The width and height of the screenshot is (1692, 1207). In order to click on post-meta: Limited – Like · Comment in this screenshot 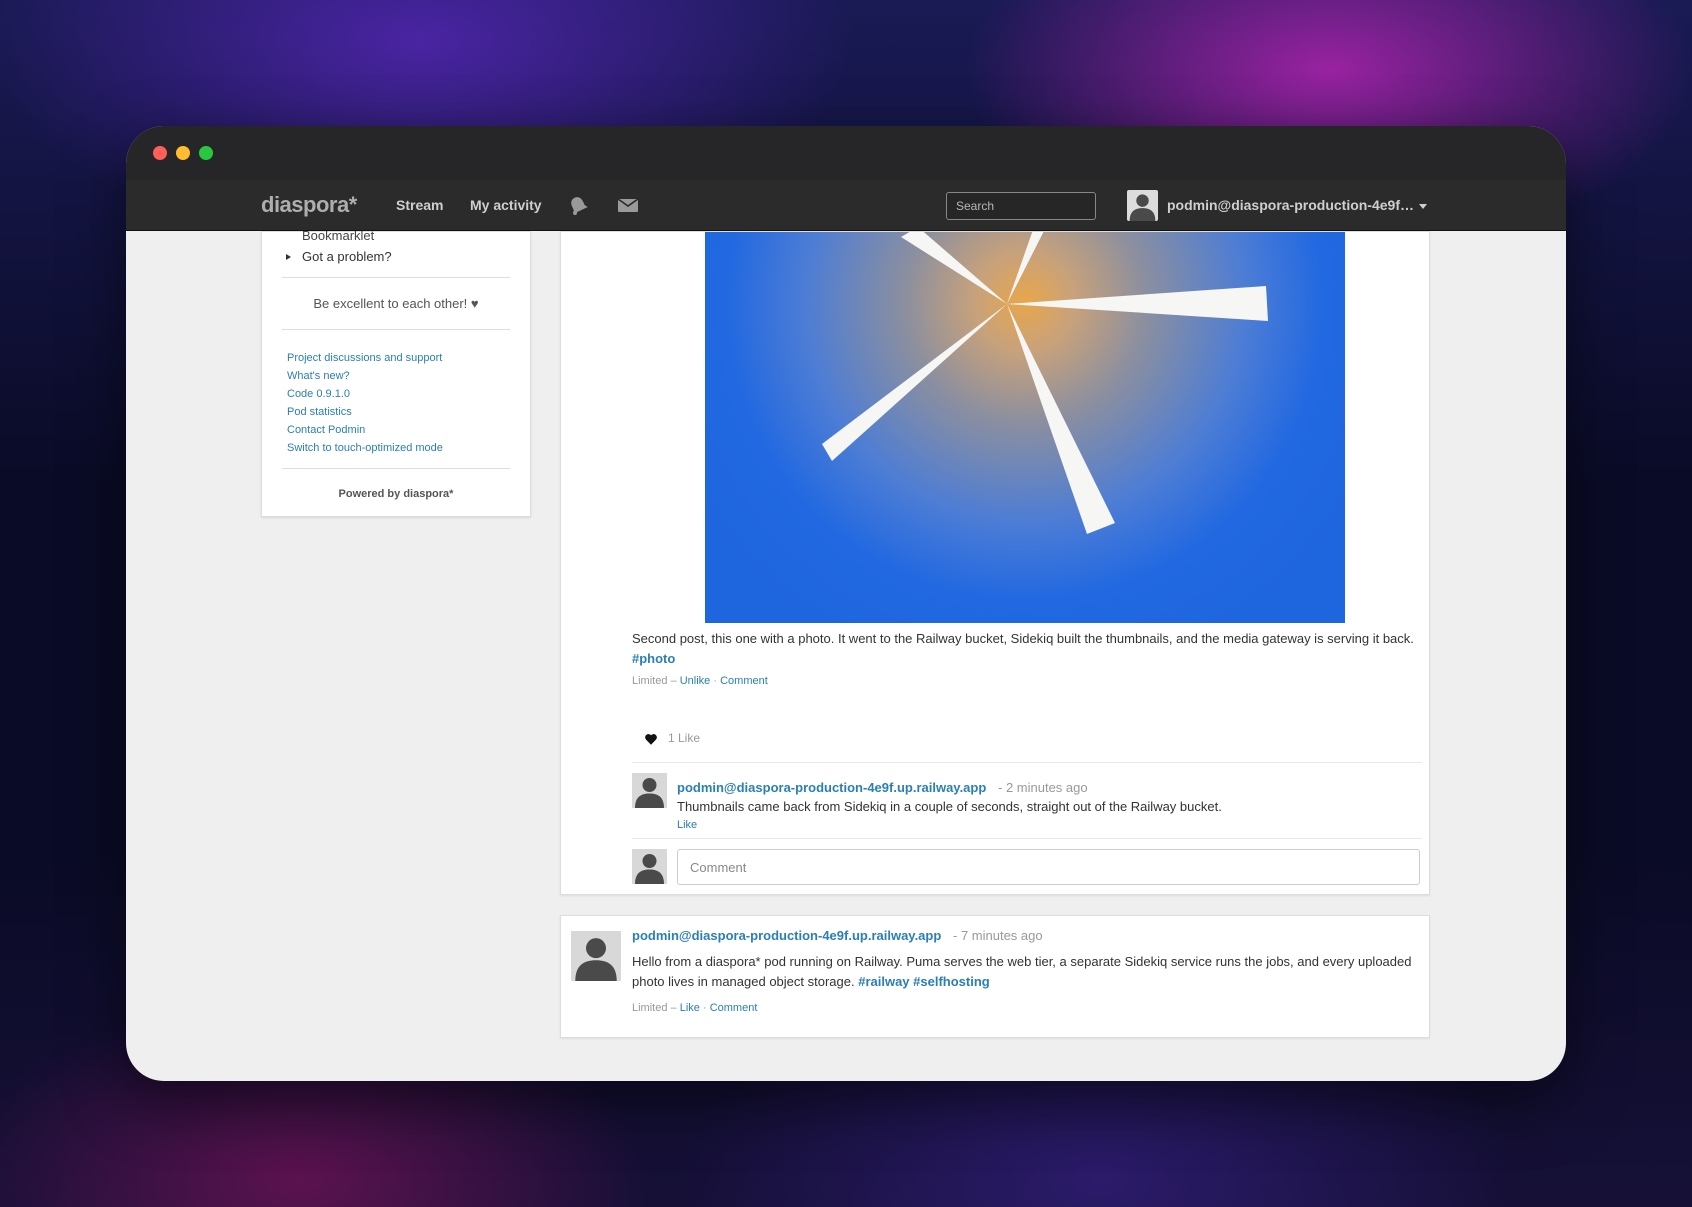, I will do `click(694, 1008)`.